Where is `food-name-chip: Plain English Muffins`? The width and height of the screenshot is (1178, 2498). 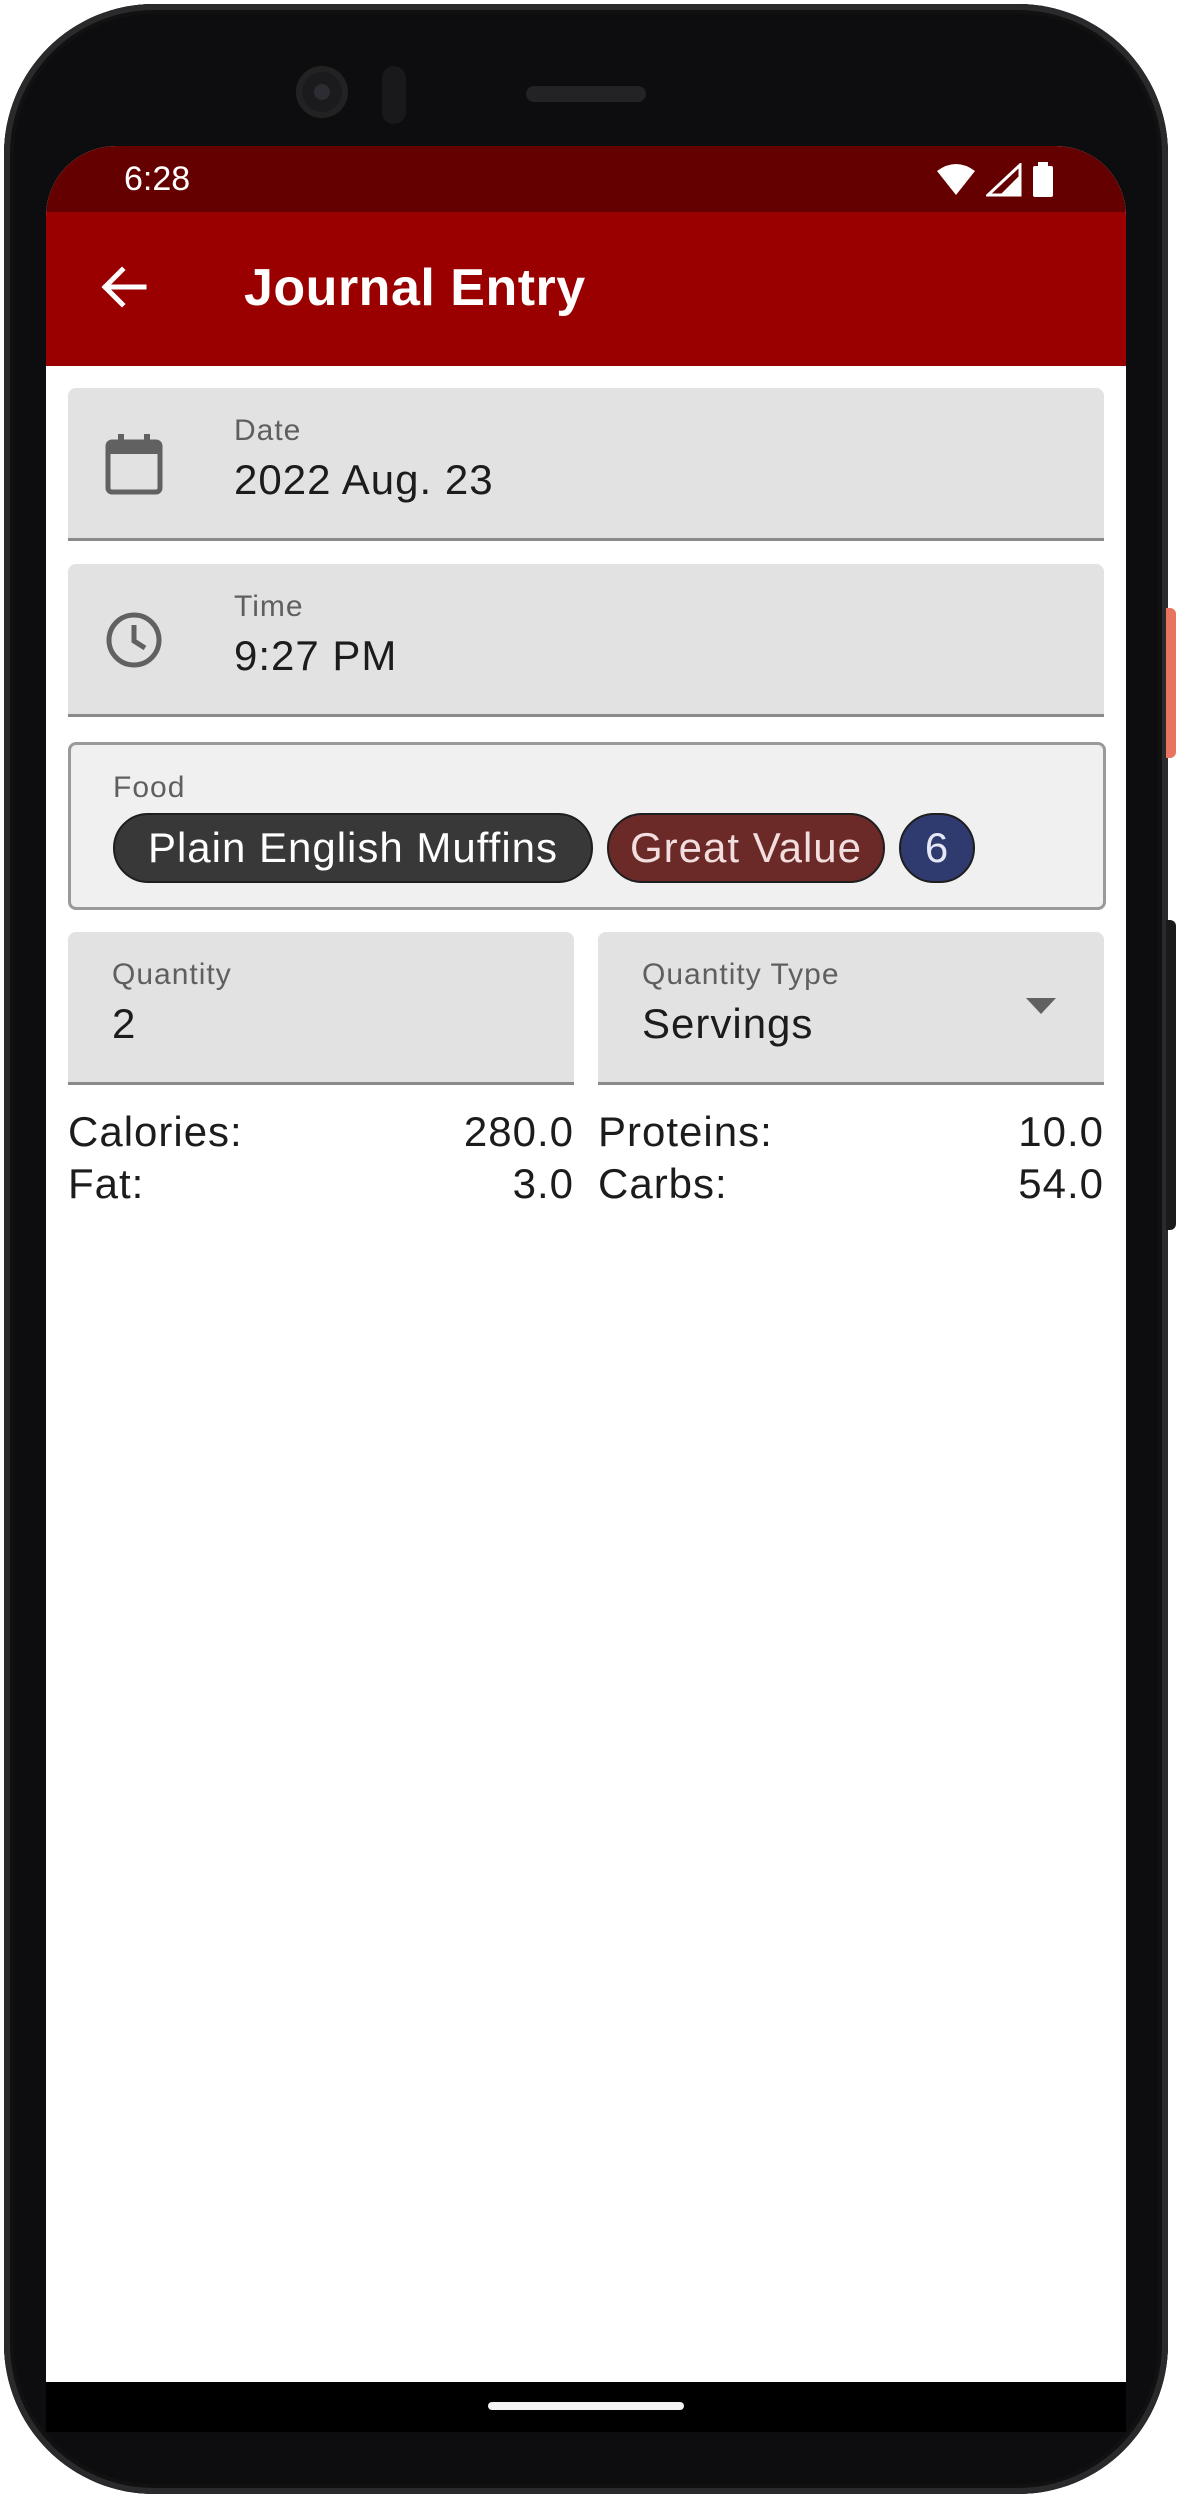
food-name-chip: Plain English Muffins is located at coordinates (353, 848).